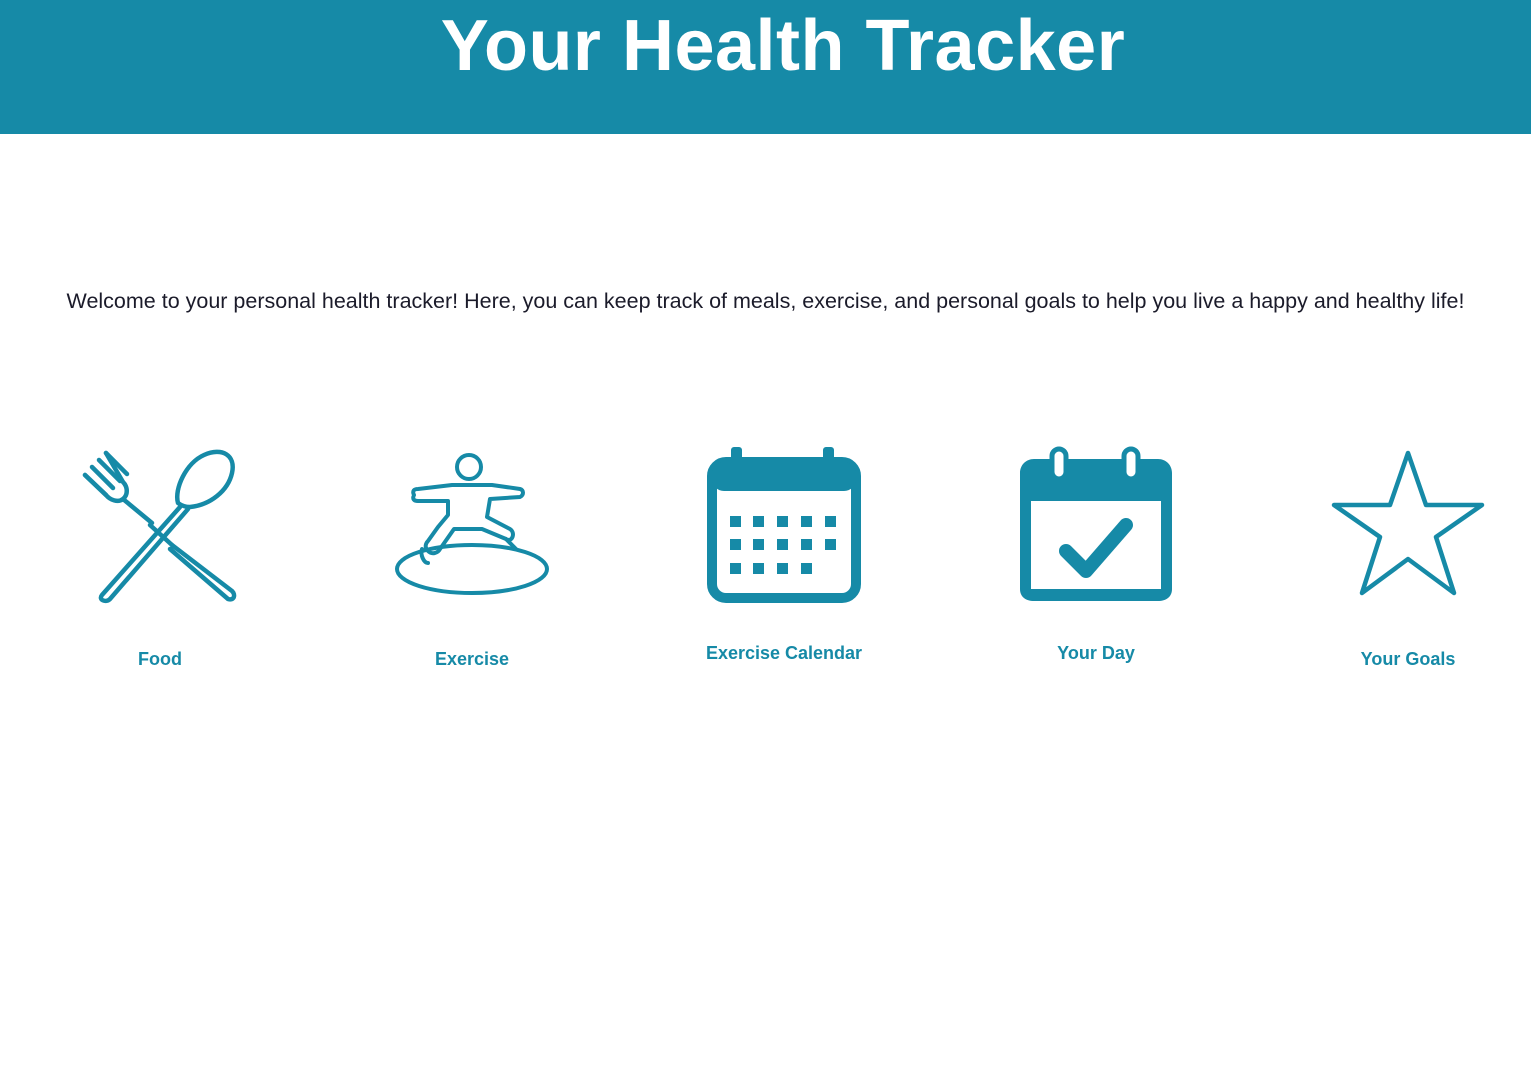  What do you see at coordinates (784, 525) in the screenshot?
I see `calendar-icon` at bounding box center [784, 525].